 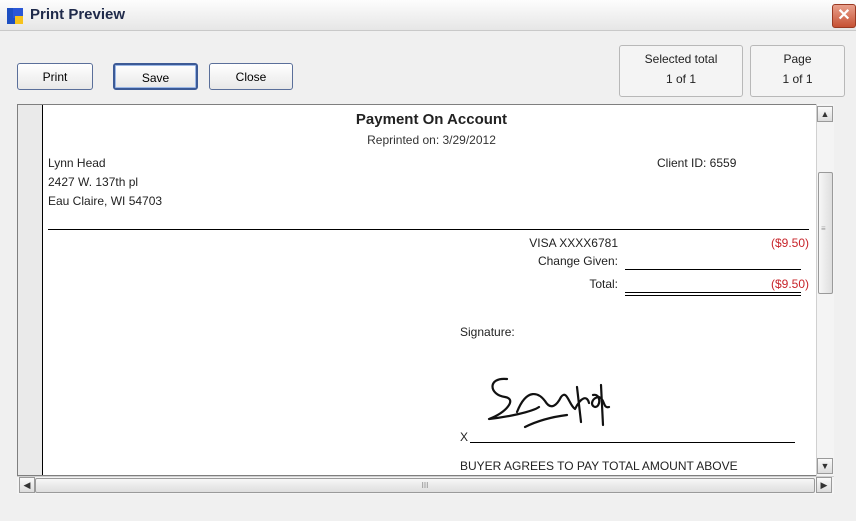 What do you see at coordinates (251, 76) in the screenshot?
I see `close-button: Close` at bounding box center [251, 76].